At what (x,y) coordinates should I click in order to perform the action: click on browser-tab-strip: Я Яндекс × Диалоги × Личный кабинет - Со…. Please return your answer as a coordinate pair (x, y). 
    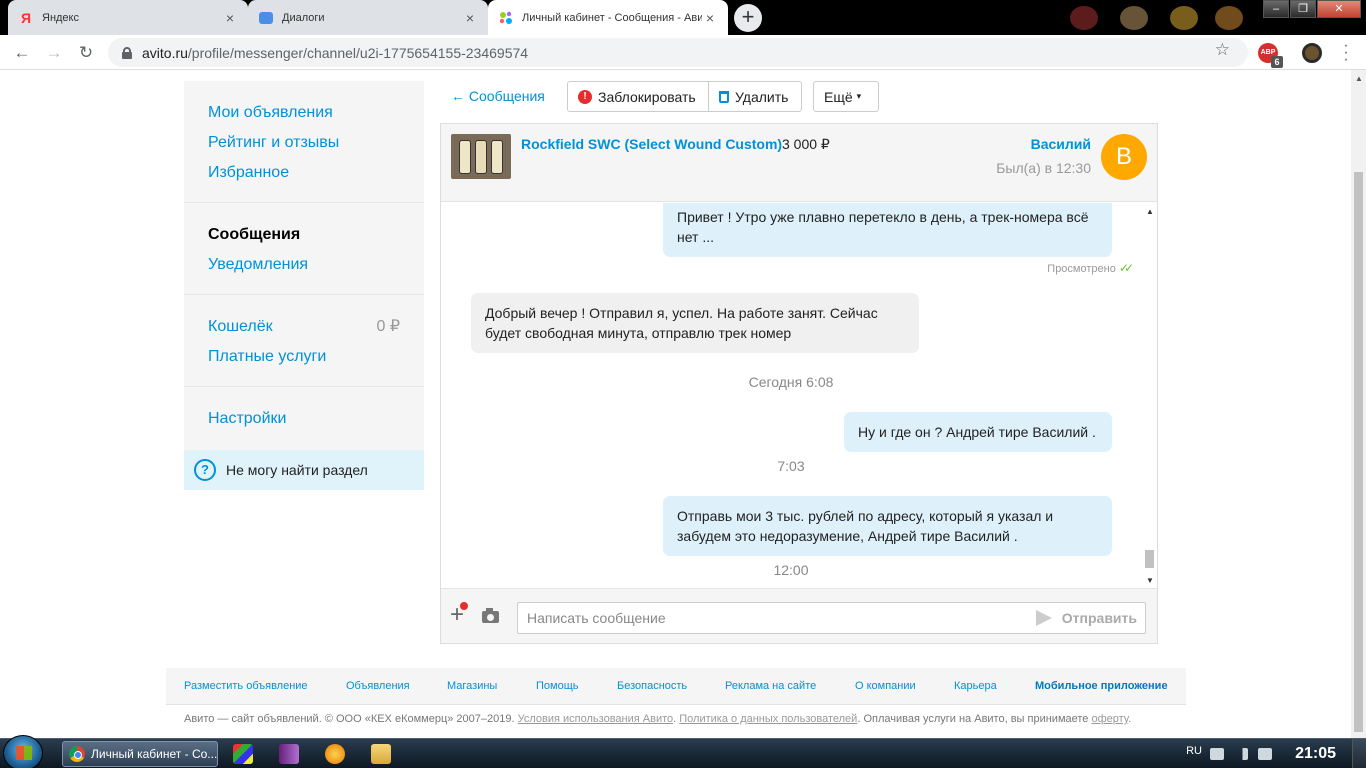
    Looking at the image, I should click on (683, 17).